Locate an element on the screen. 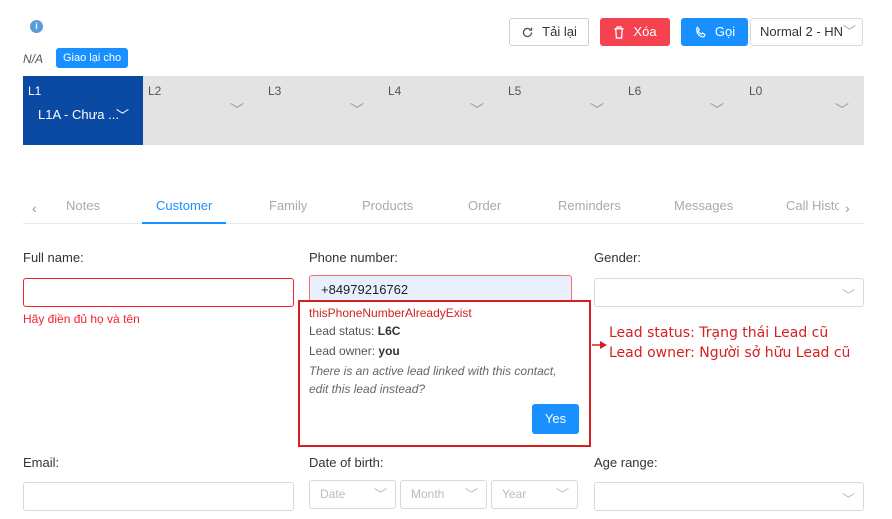 The image size is (892, 519). dob-month-select: Month ﹀ is located at coordinates (443, 494).